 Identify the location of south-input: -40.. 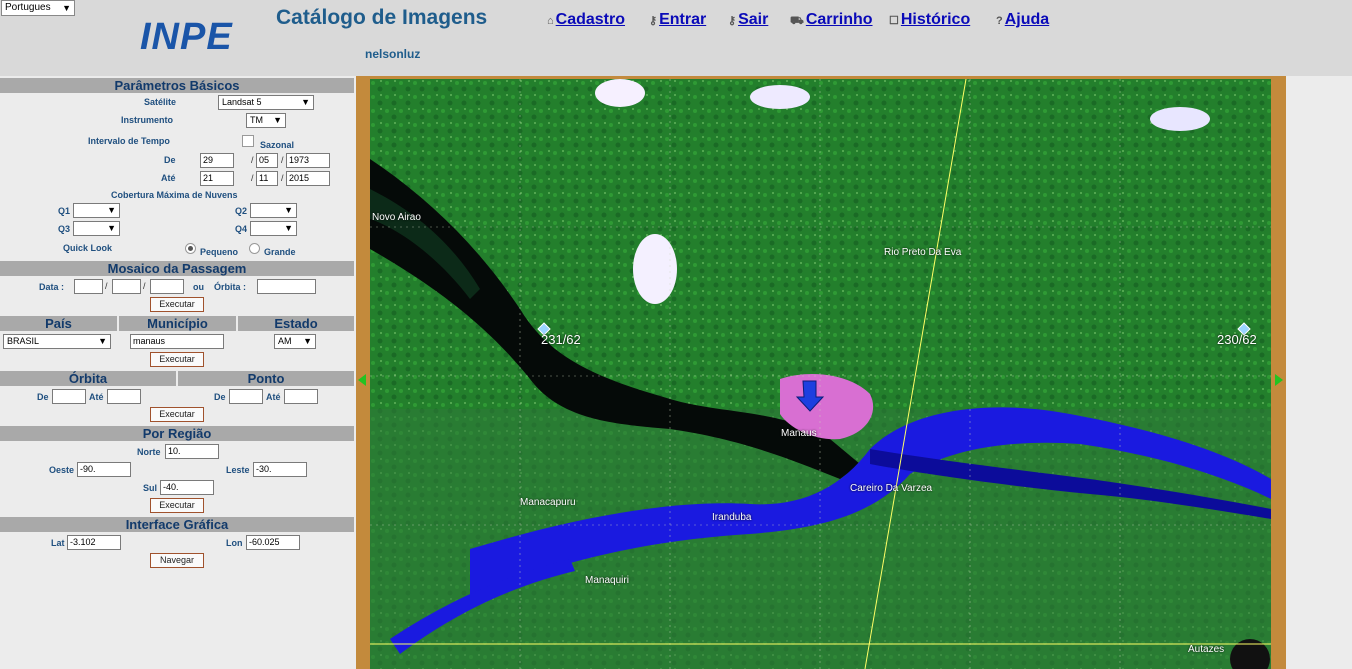
(187, 487).